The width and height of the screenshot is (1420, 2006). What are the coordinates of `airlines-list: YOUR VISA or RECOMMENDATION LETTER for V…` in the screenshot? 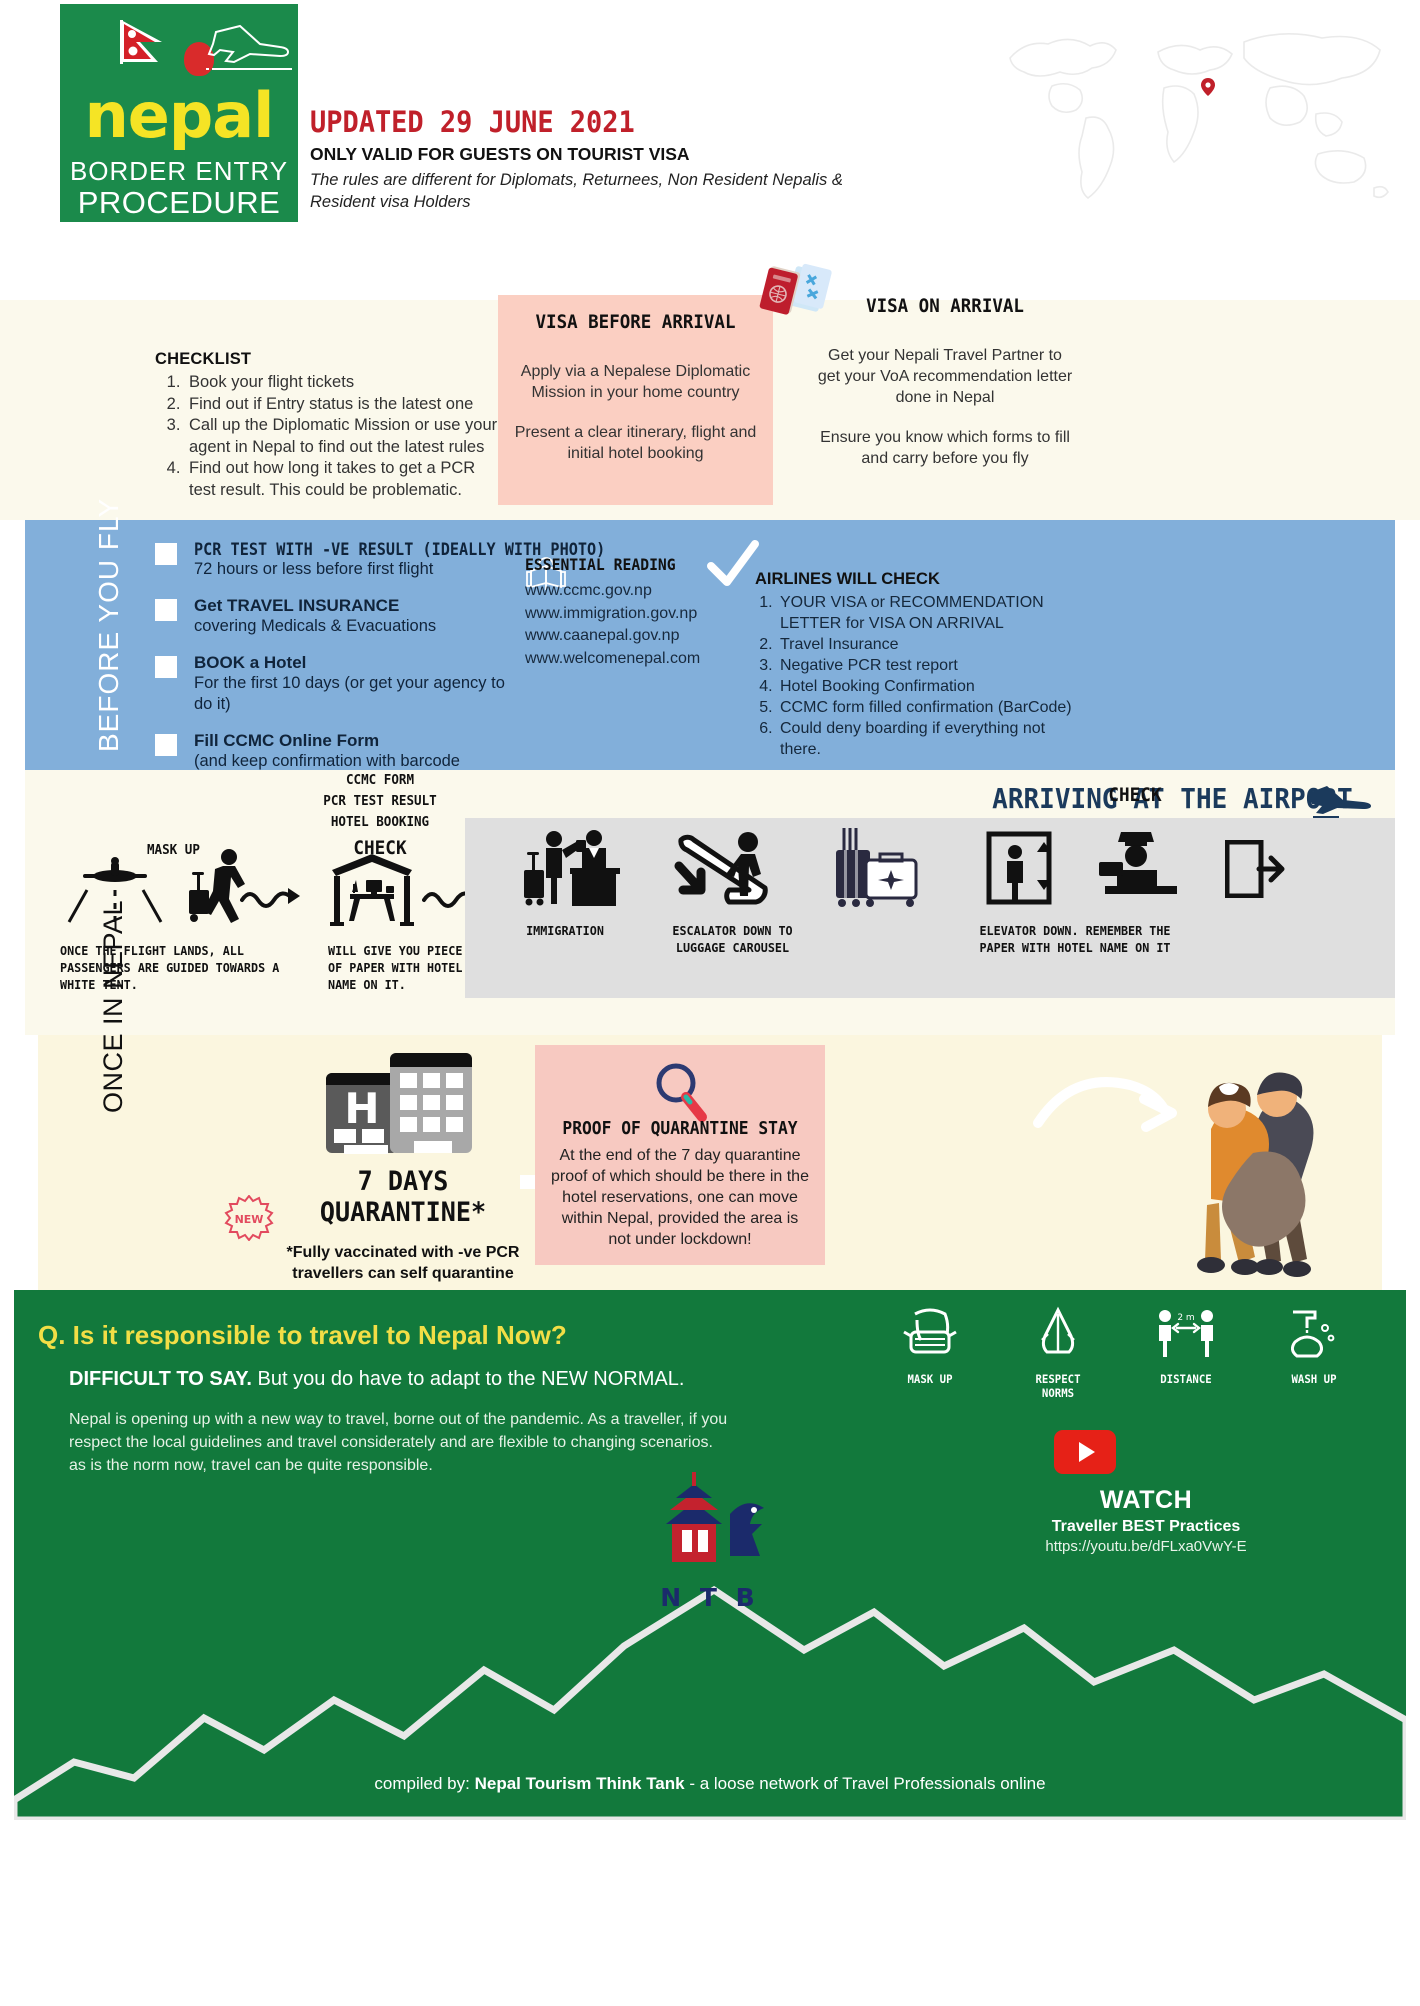 It's located at (931, 676).